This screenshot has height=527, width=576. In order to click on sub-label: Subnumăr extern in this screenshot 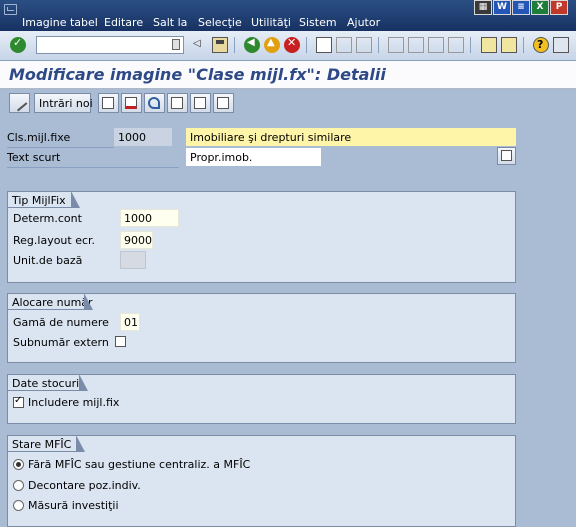, I will do `click(61, 342)`.